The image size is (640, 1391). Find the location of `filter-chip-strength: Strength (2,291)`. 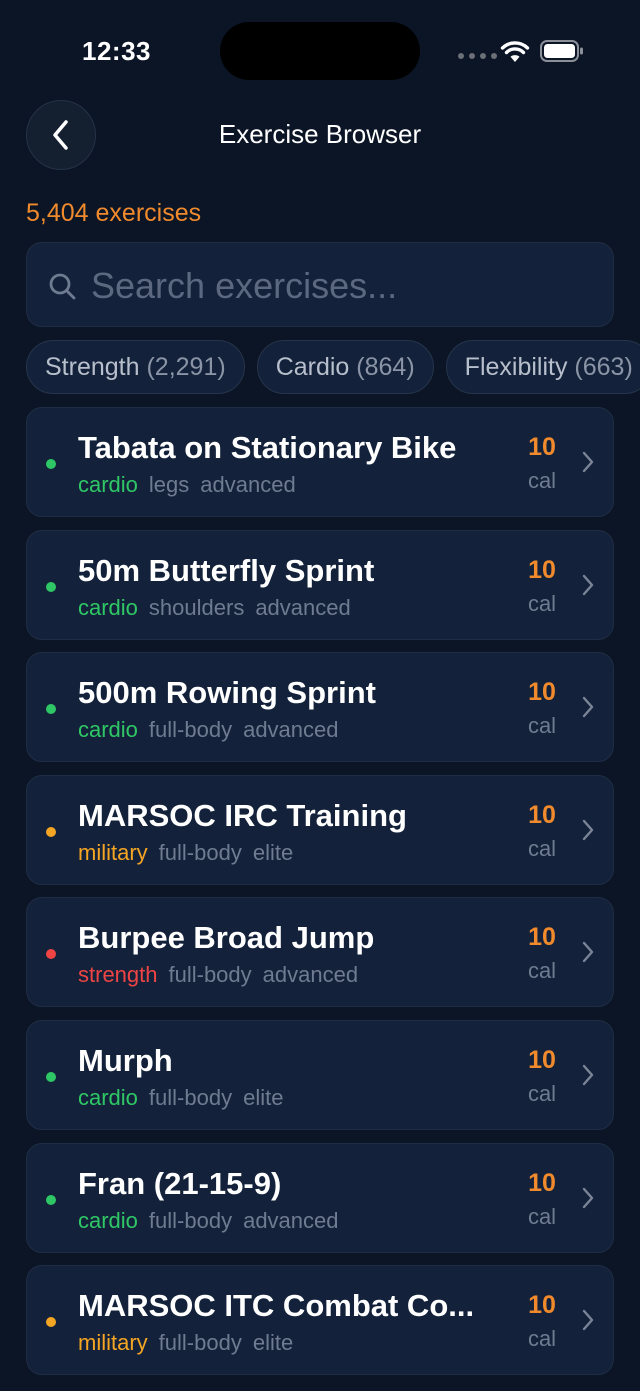

filter-chip-strength: Strength (2,291) is located at coordinates (135, 367).